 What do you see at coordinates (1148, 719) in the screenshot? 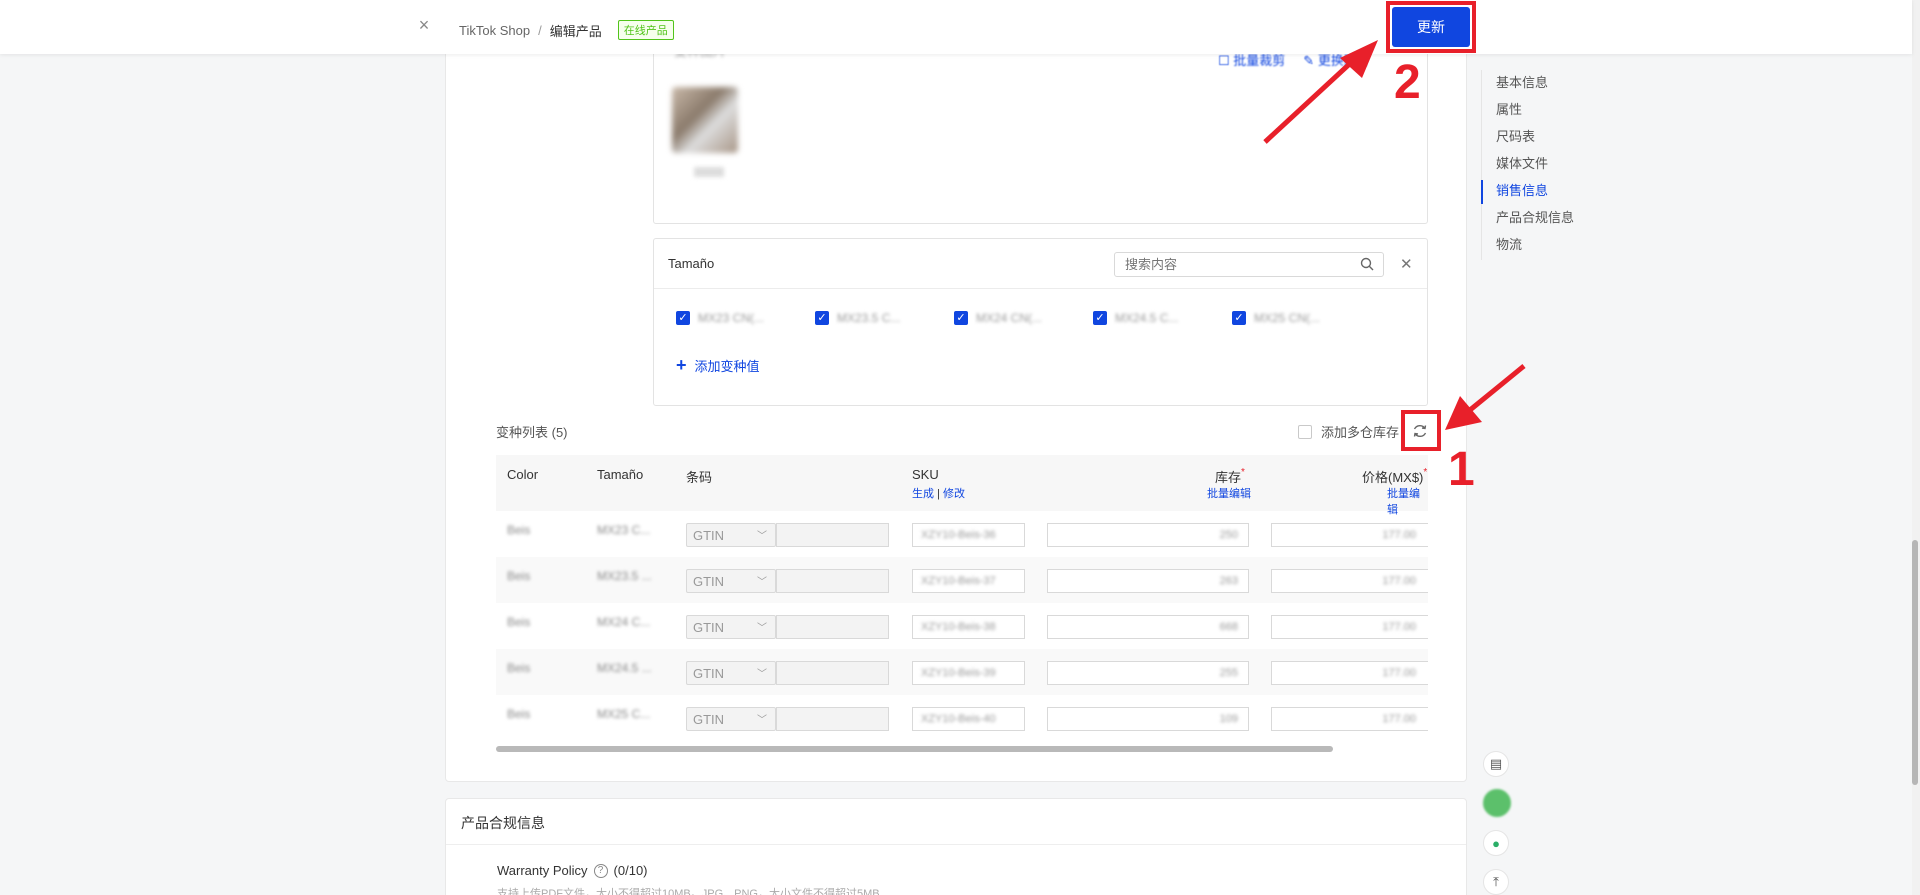
I see `stock-input: 109` at bounding box center [1148, 719].